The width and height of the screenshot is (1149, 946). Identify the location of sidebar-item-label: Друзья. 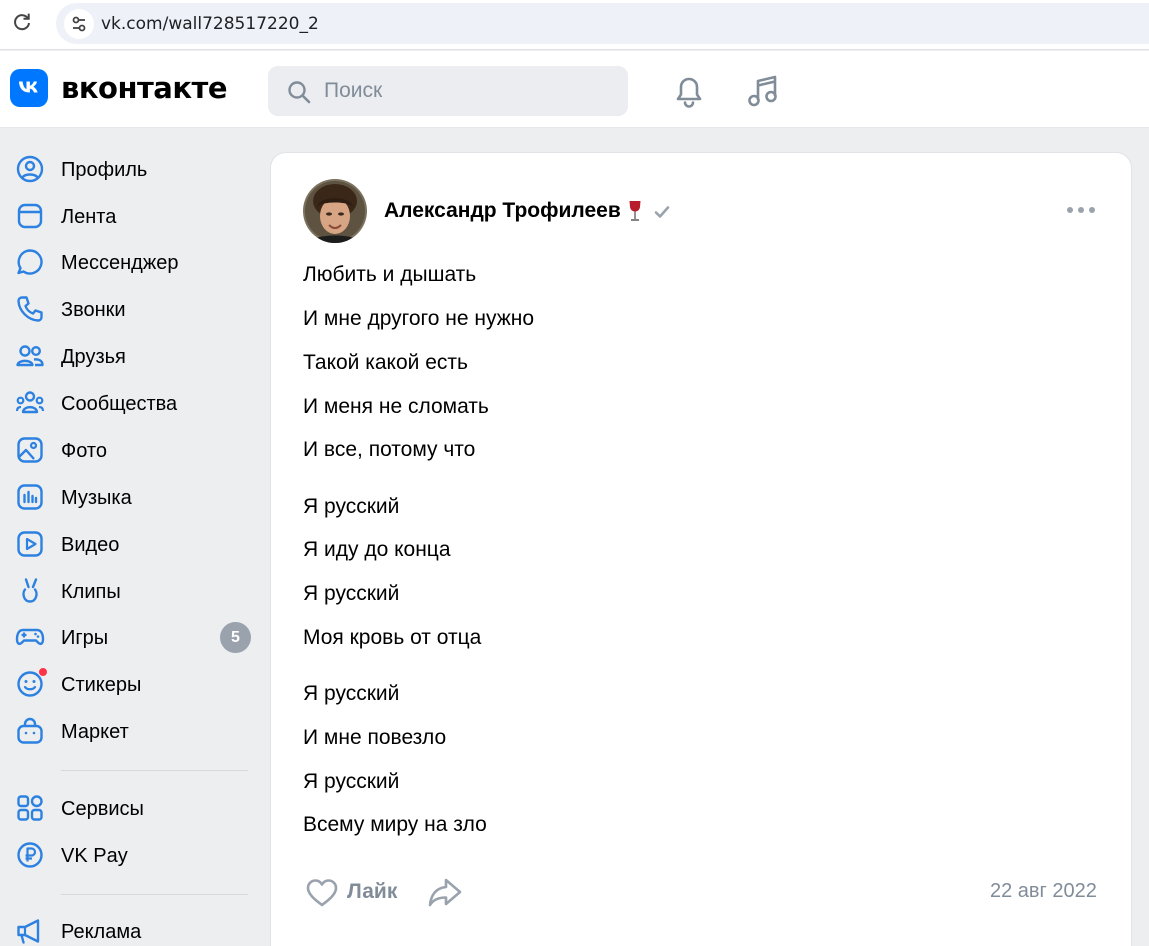
(93, 357).